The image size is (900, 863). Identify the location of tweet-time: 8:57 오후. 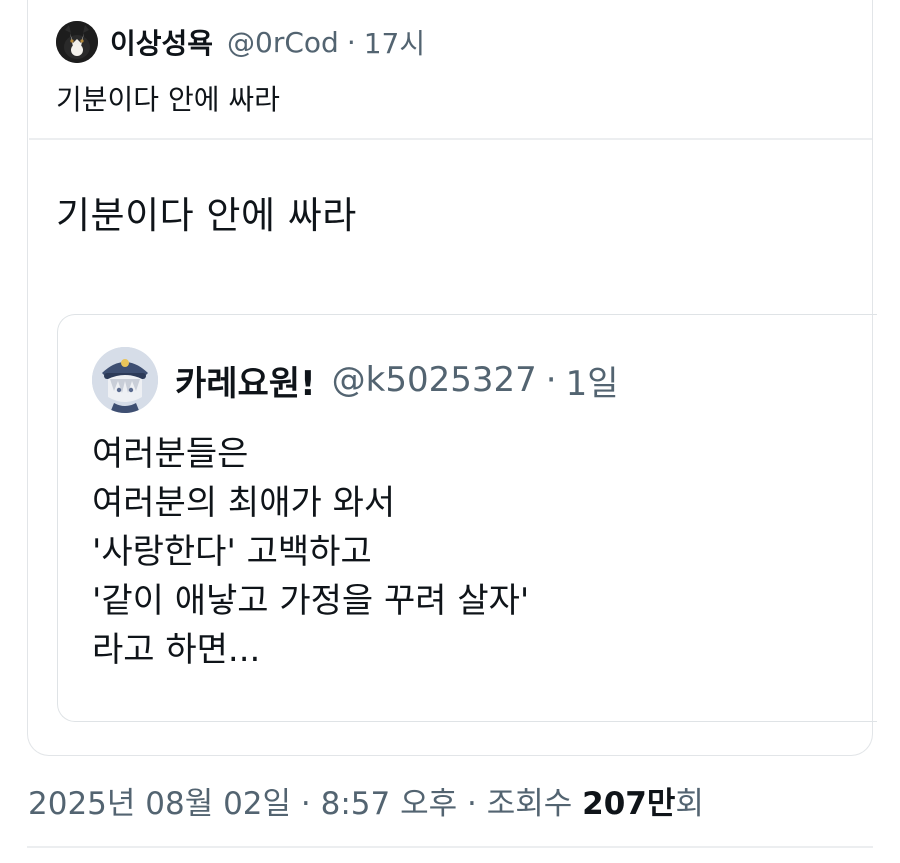
(389, 804).